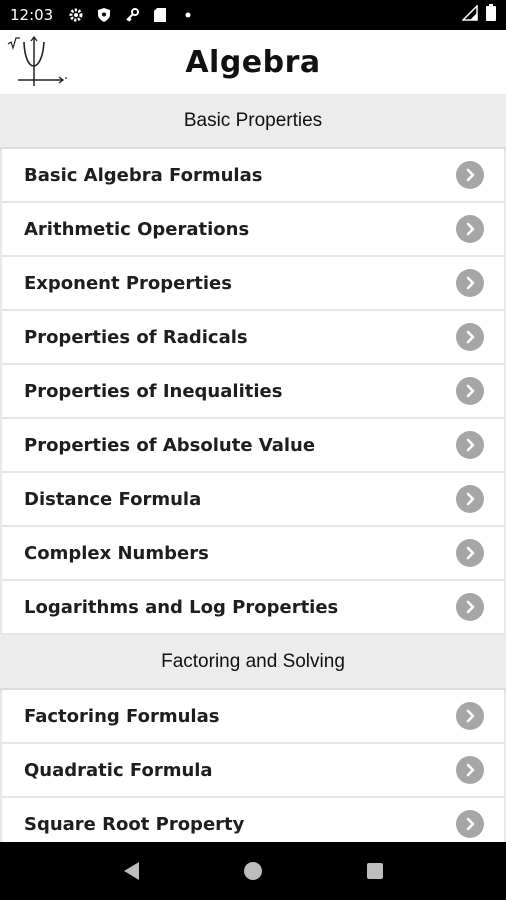 The width and height of the screenshot is (506, 900). I want to click on dot-icon, so click(188, 15).